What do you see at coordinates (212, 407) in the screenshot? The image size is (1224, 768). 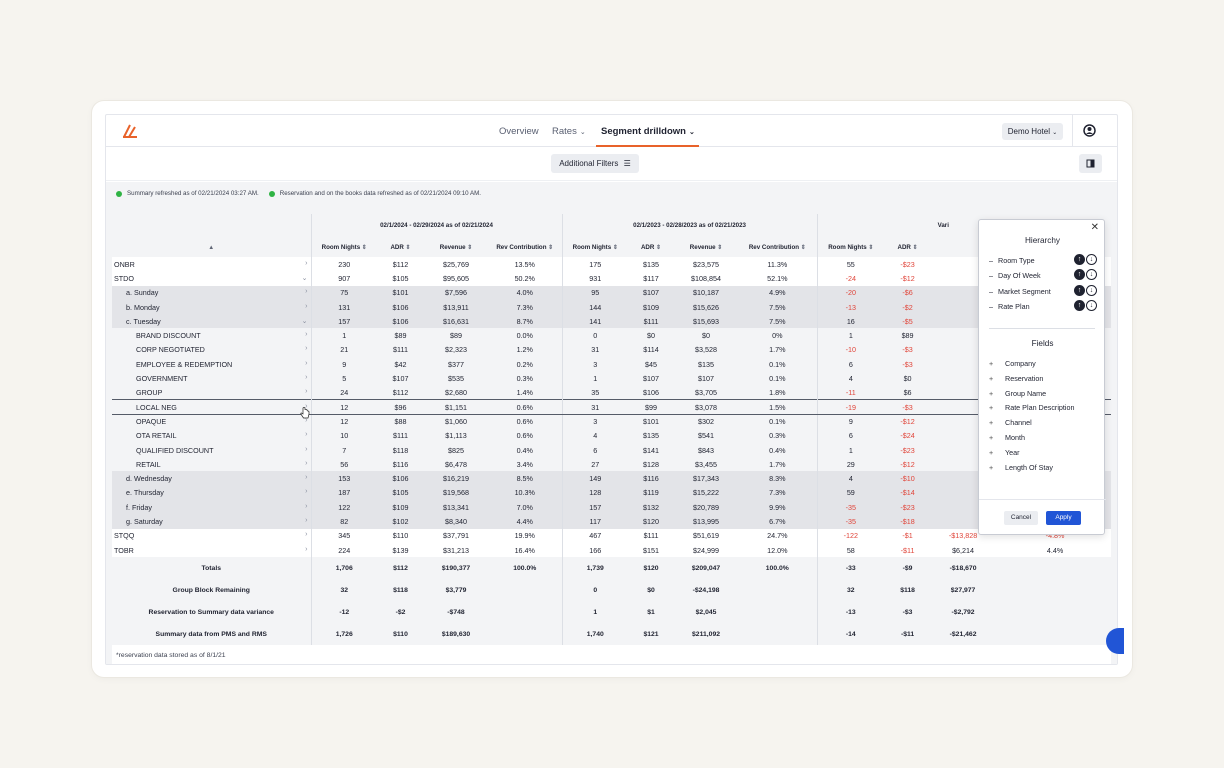 I see `row-label: LOCAL NEG ›` at bounding box center [212, 407].